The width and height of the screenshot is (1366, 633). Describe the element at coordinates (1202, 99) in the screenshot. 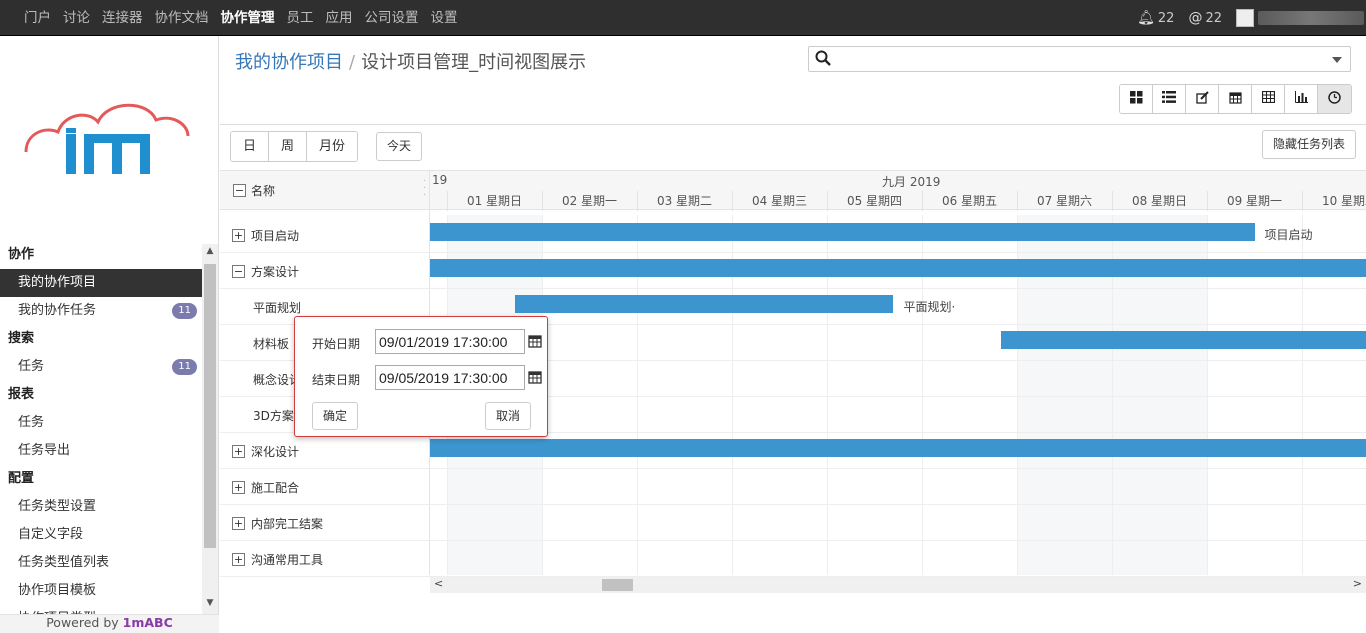

I see `edit-view-button` at that location.